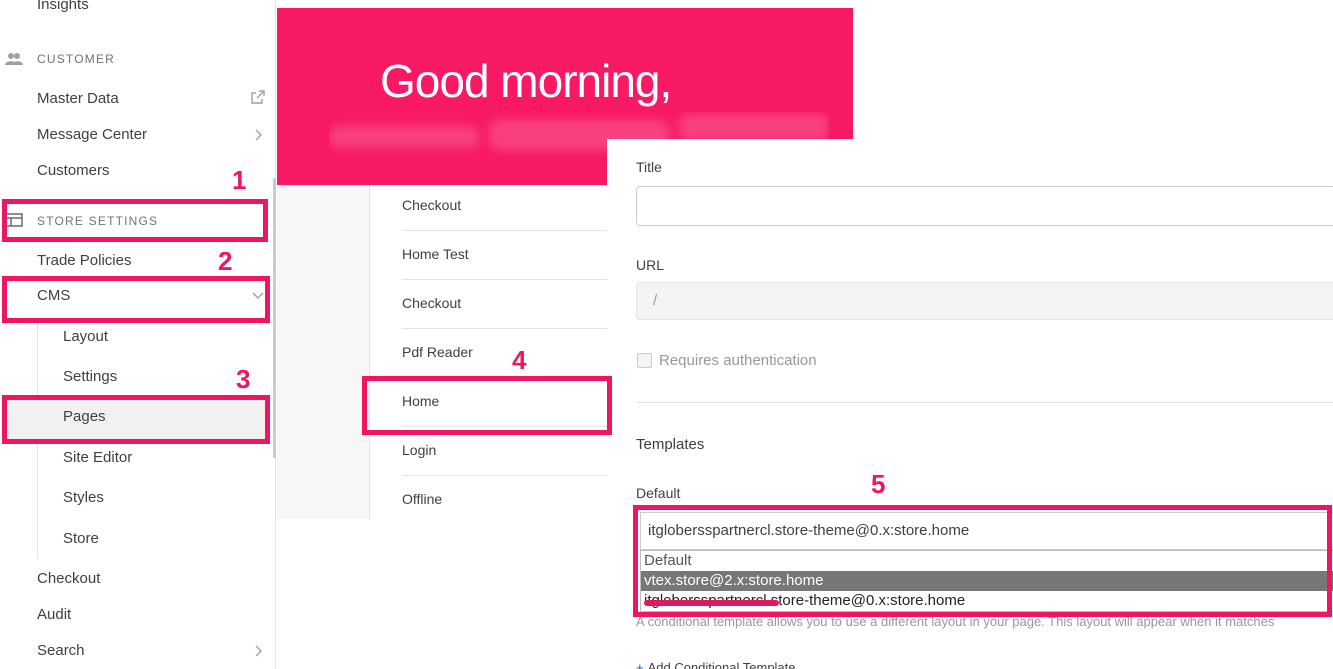 This screenshot has width=1333, height=669. Describe the element at coordinates (84, 260) in the screenshot. I see `sidebar-item-trade-policies: Trade Policies` at that location.